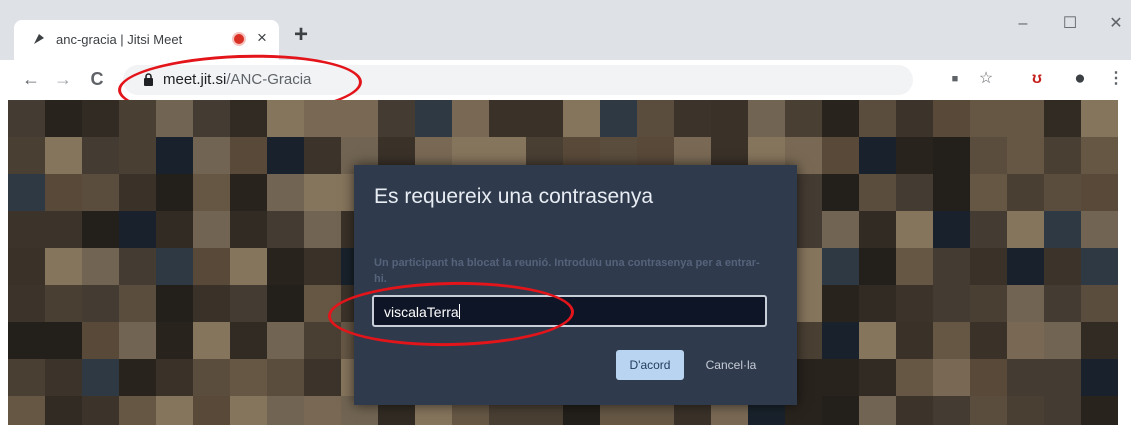  What do you see at coordinates (518, 80) in the screenshot?
I see `address-bar: meet.jit.si/ANC-Gracia` at bounding box center [518, 80].